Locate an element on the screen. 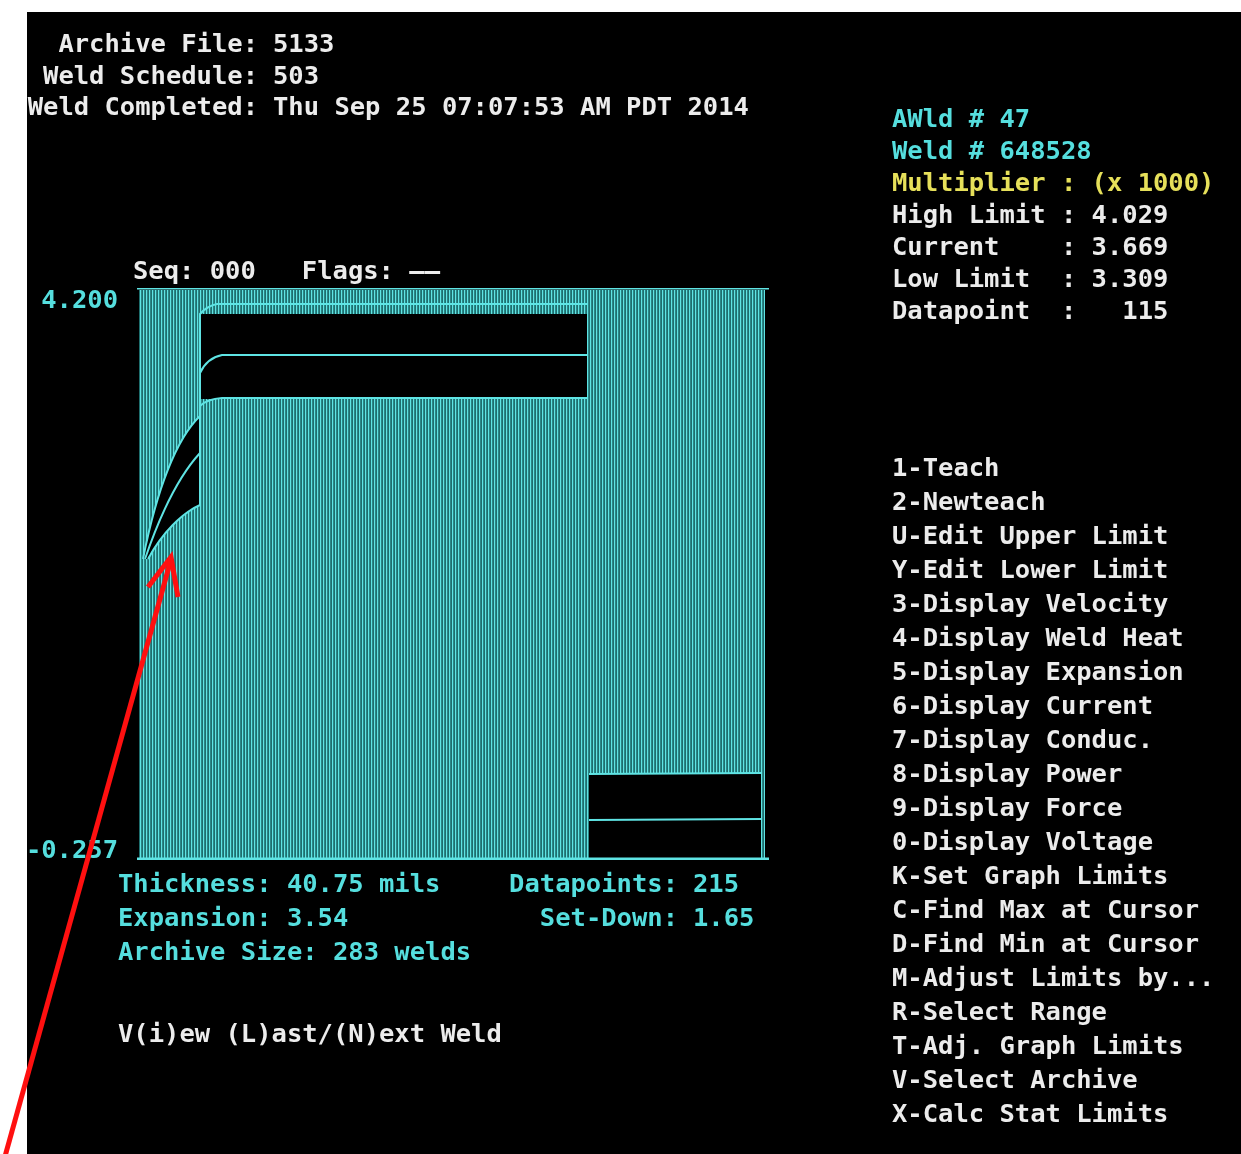 The image size is (1241, 1154). menu-item: X-Calc Stat Limits is located at coordinates (1030, 1113).